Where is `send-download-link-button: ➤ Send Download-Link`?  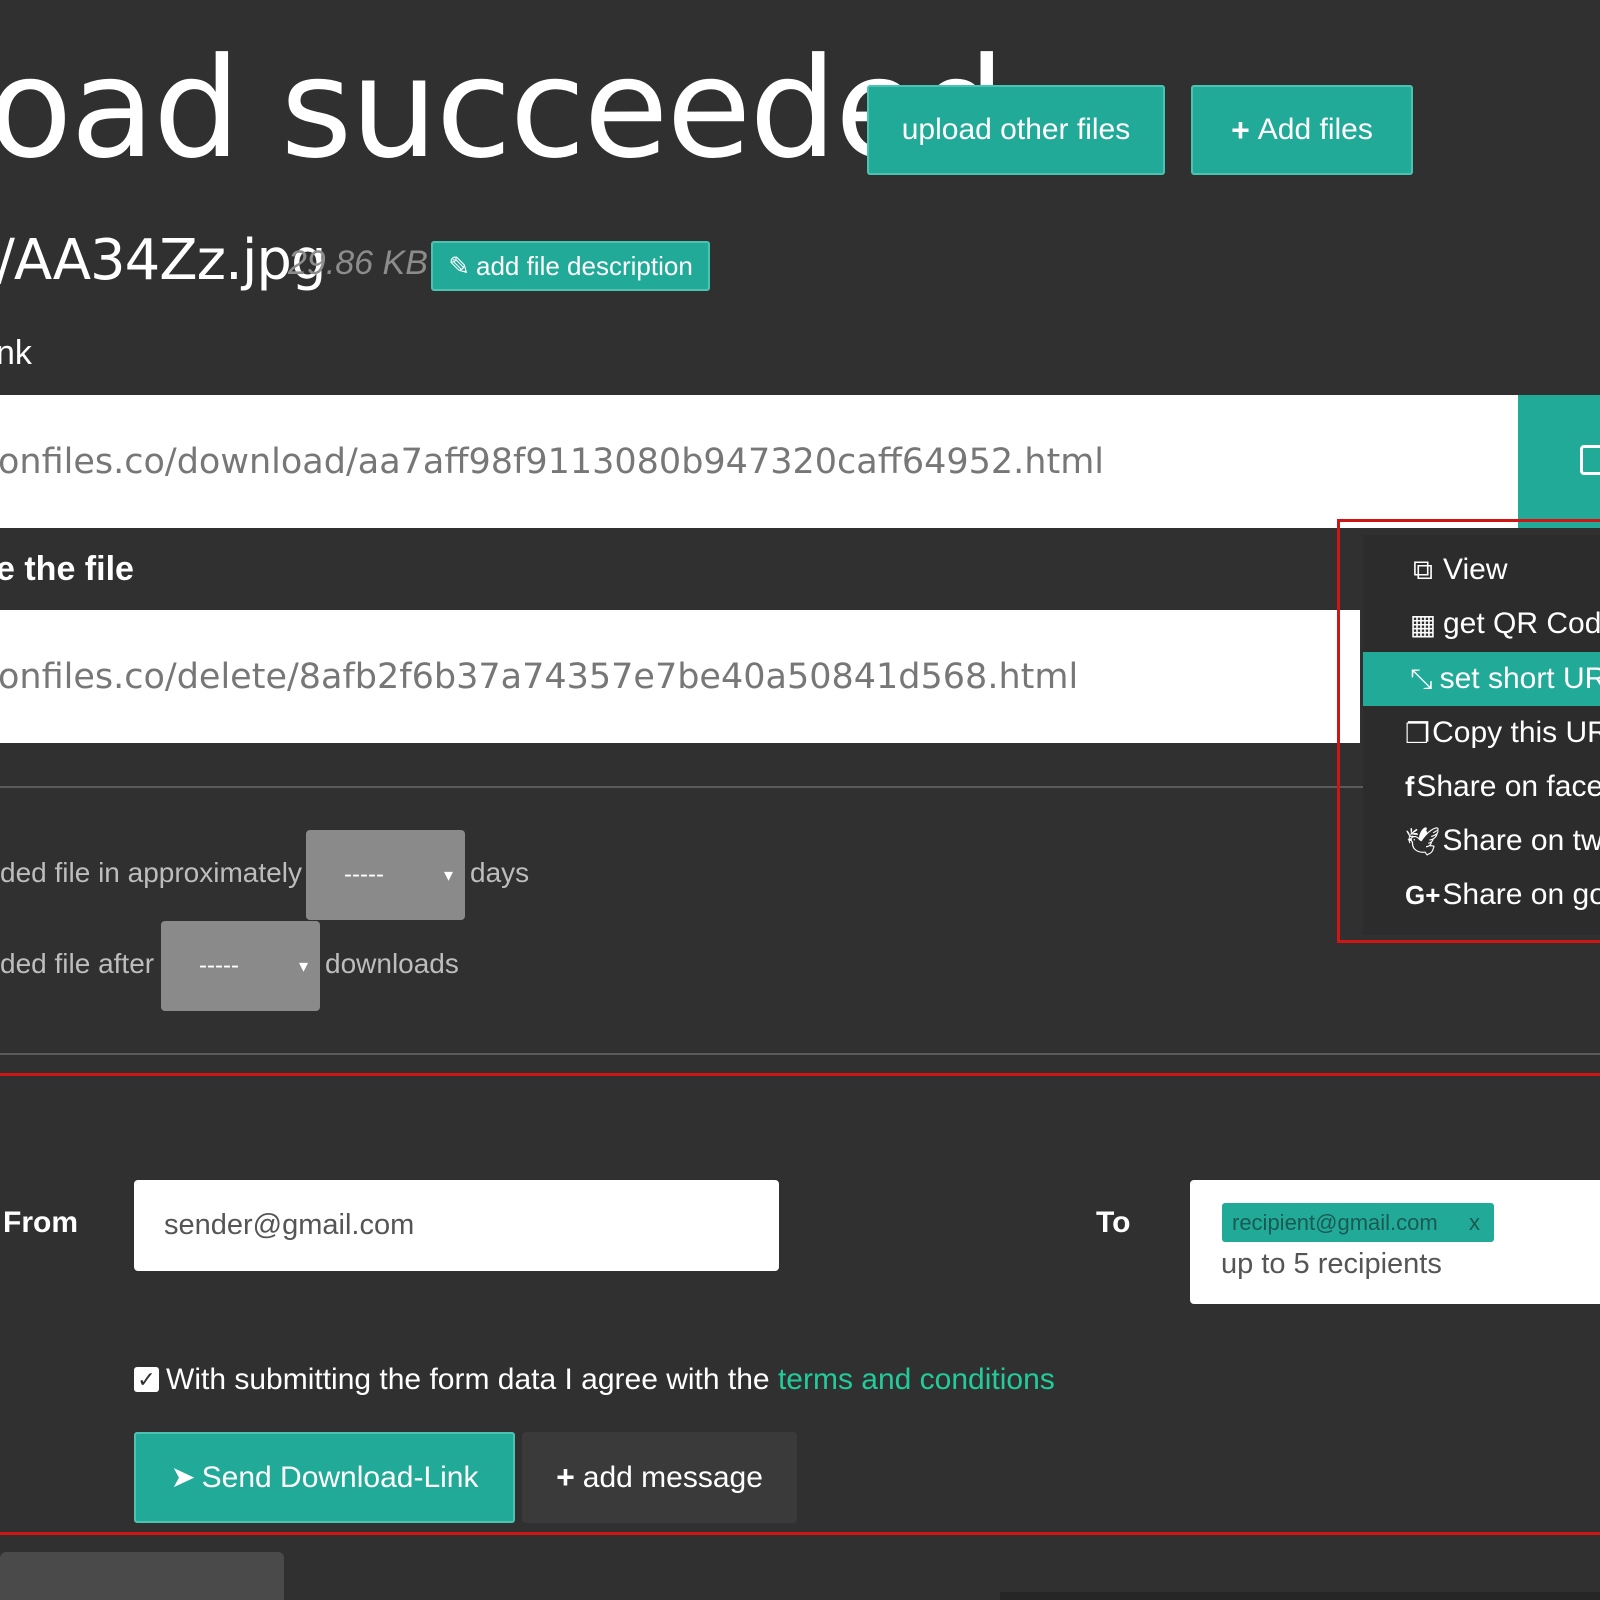 send-download-link-button: ➤ Send Download-Link is located at coordinates (324, 1477).